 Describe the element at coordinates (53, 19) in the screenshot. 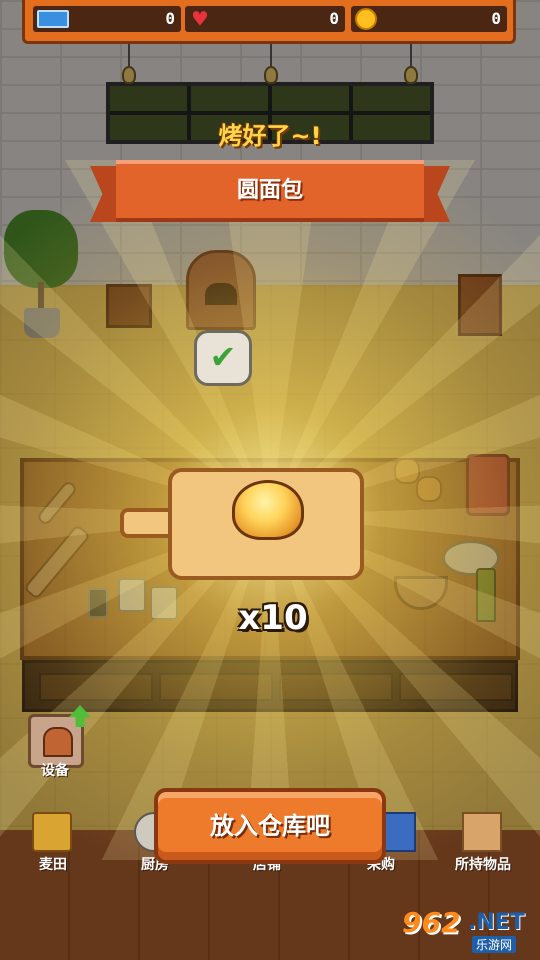

I see `ticket-icon` at that location.